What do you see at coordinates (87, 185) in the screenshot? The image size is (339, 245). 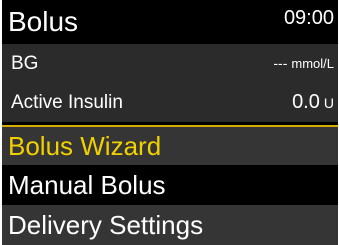 I see `menu-item-label: Manual Bolus` at bounding box center [87, 185].